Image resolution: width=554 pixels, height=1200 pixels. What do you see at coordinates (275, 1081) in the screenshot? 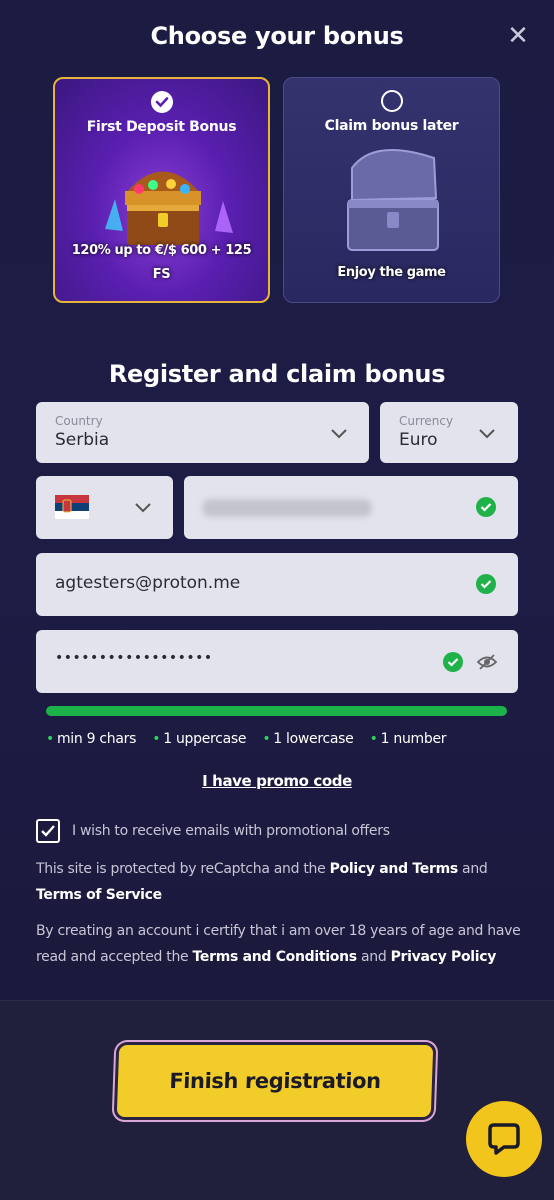
I see `finish-registration-button: Finish registration` at bounding box center [275, 1081].